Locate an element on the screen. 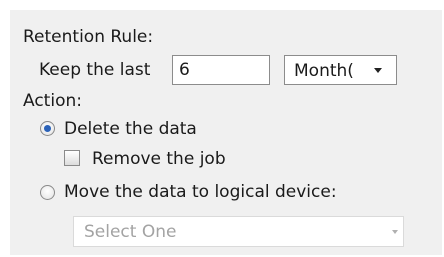 The image size is (444, 257). remove-job-checkbox is located at coordinates (72, 158).